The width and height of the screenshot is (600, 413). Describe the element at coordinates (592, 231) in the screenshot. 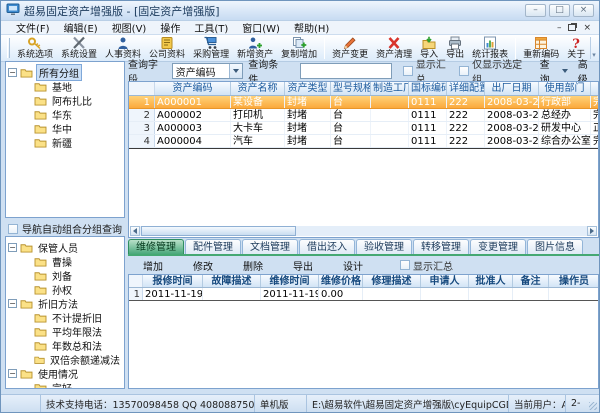

I see `scroll-right-icon` at that location.